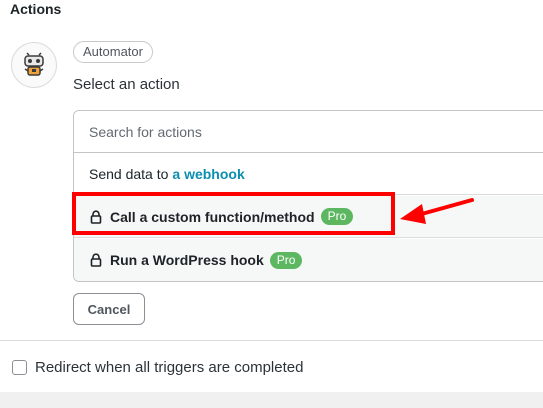 The image size is (543, 408). I want to click on redirect-option: Redirect when all triggers are completed, so click(157, 367).